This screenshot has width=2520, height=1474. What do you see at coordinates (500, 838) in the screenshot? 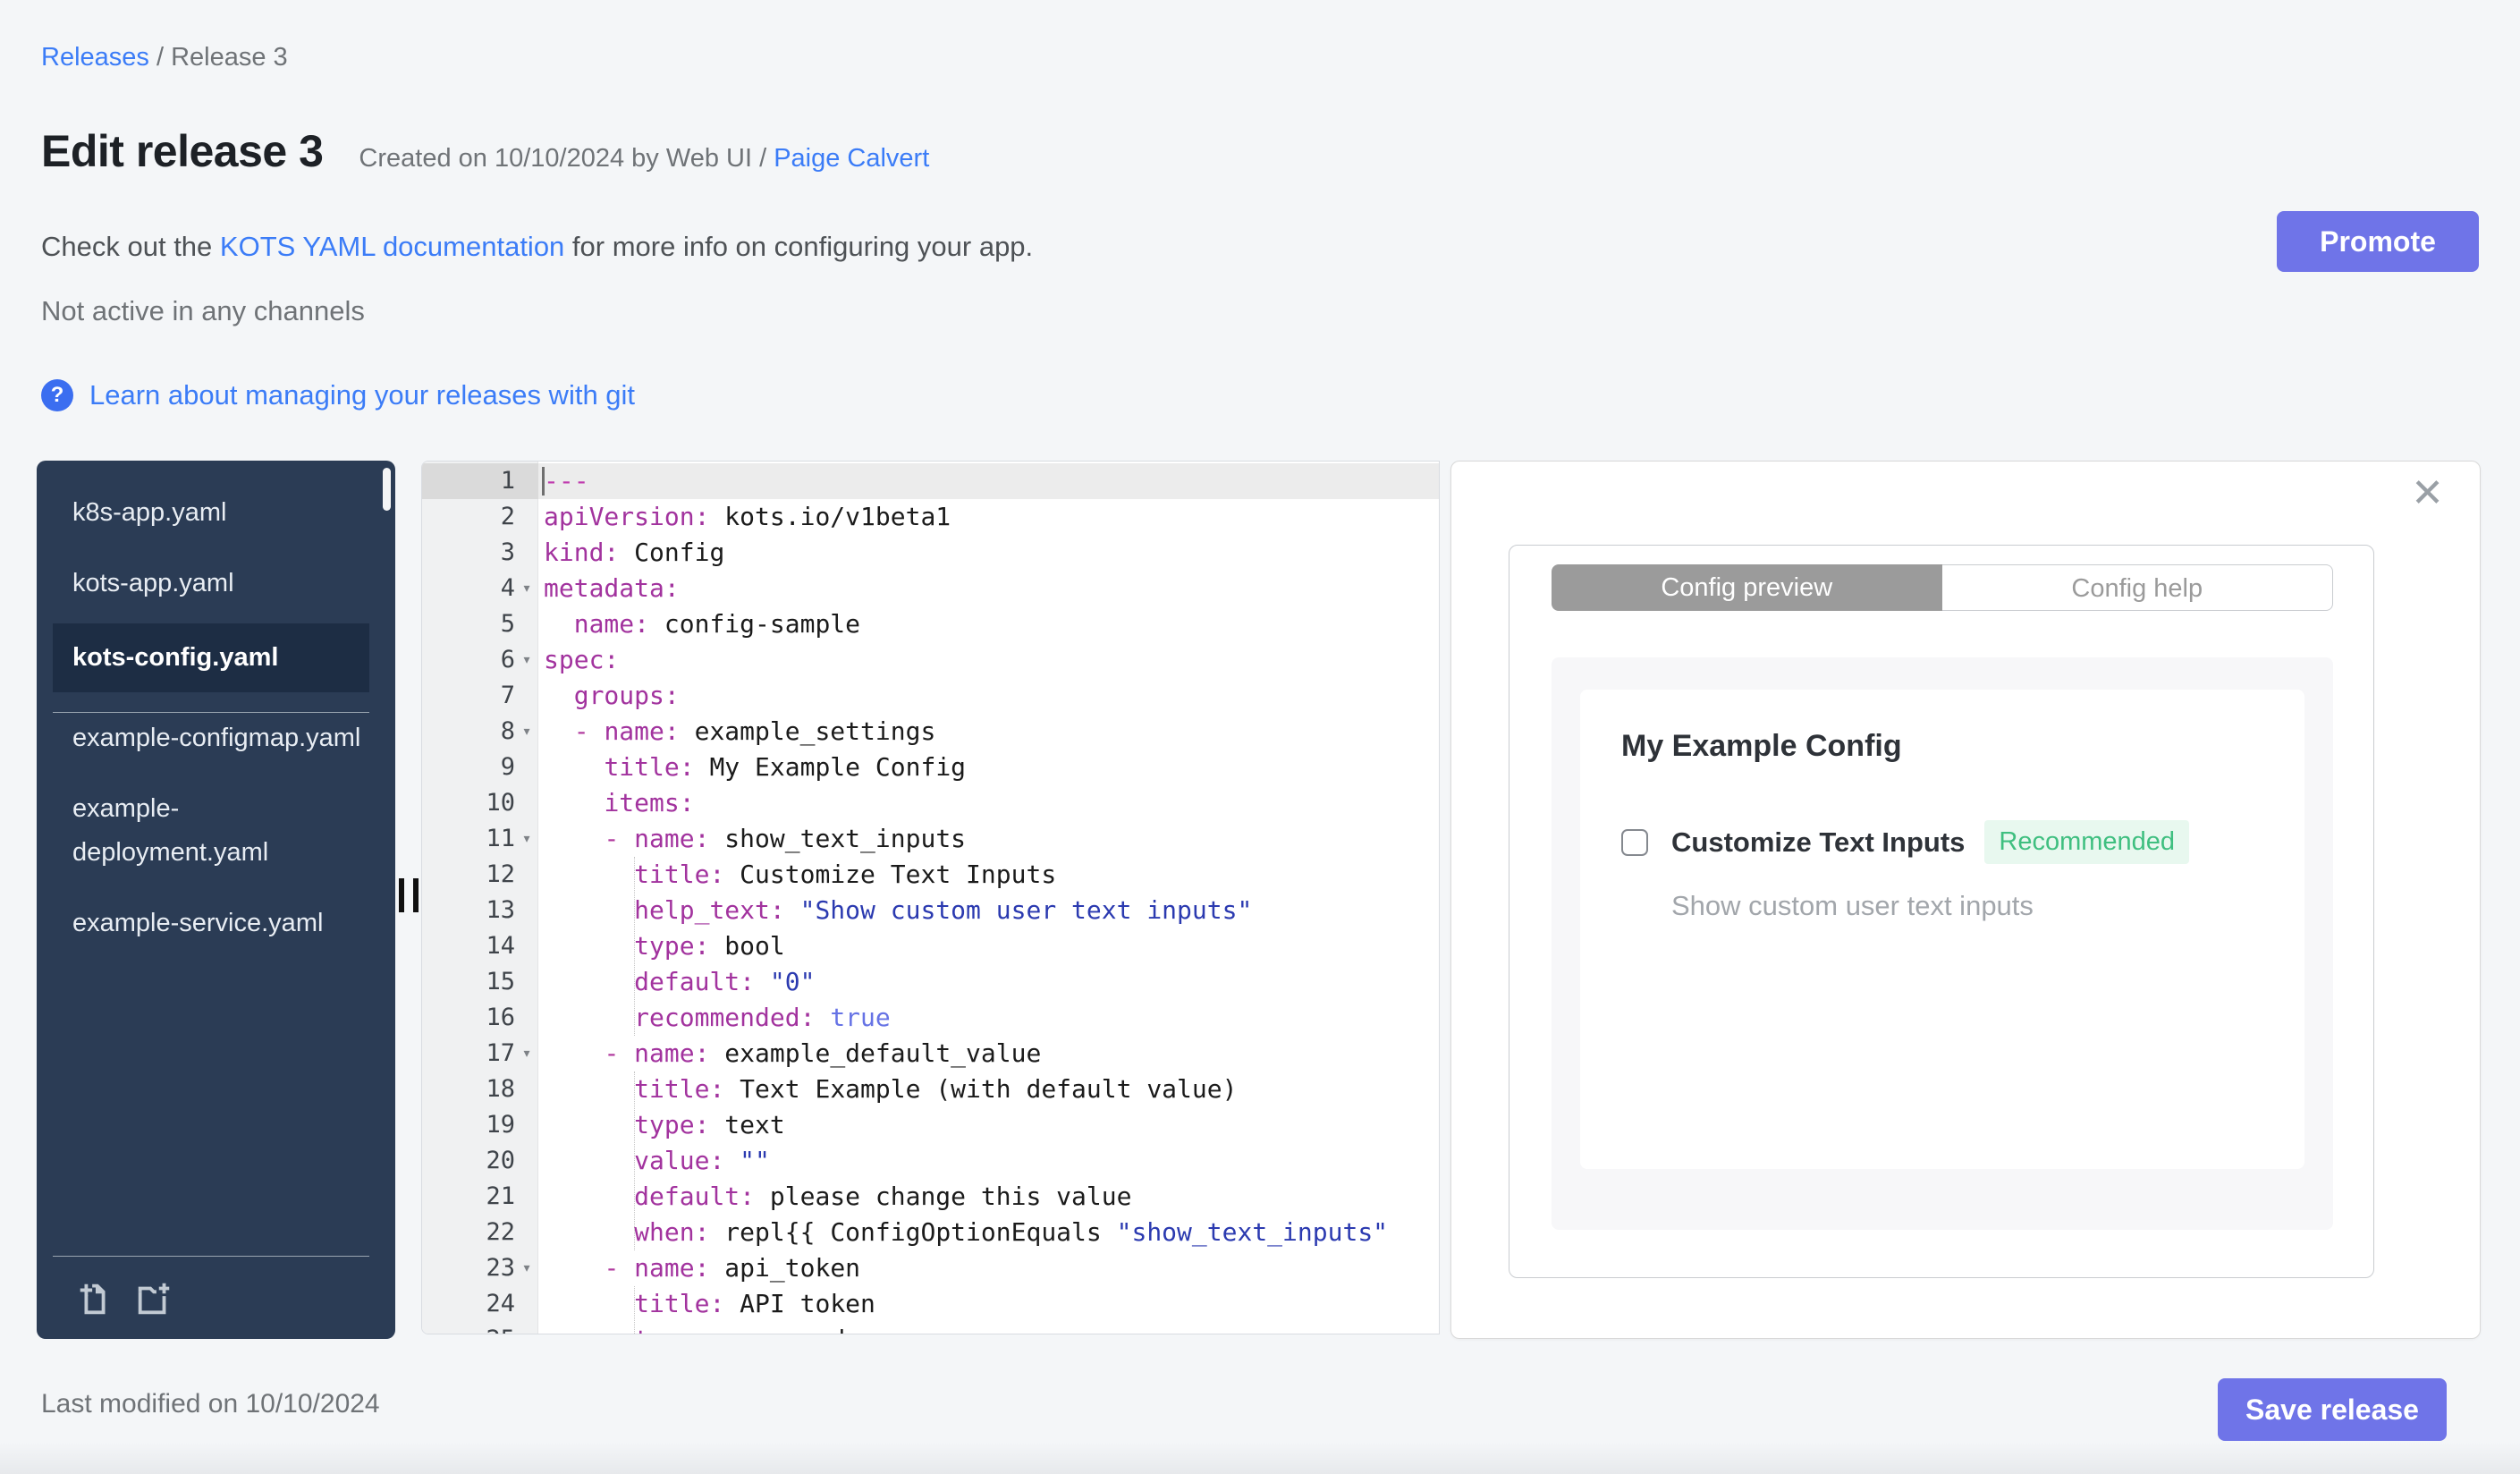
I see `line-number: 11` at bounding box center [500, 838].